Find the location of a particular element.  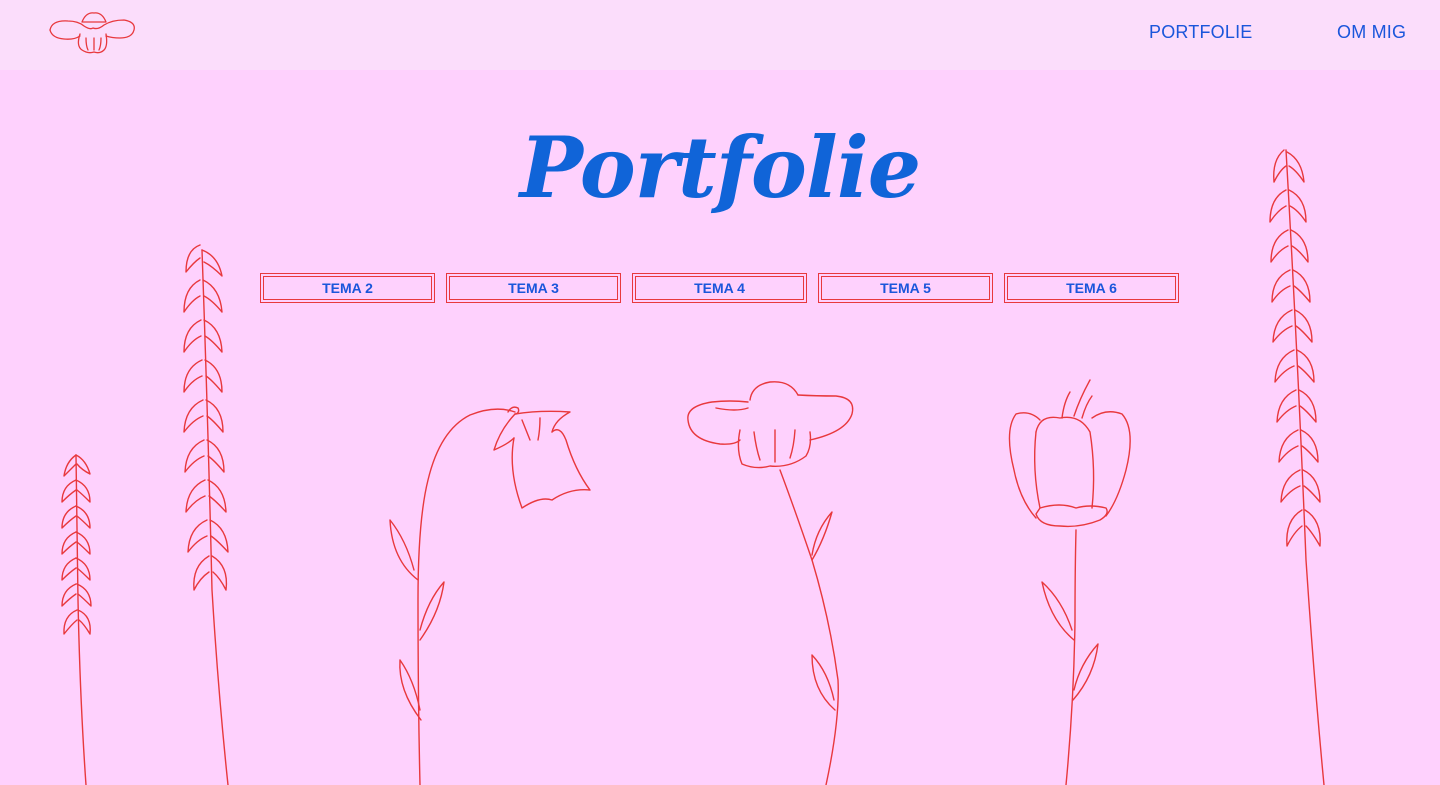

nav-portfolie-link: PORTFOLIE is located at coordinates (1201, 32).